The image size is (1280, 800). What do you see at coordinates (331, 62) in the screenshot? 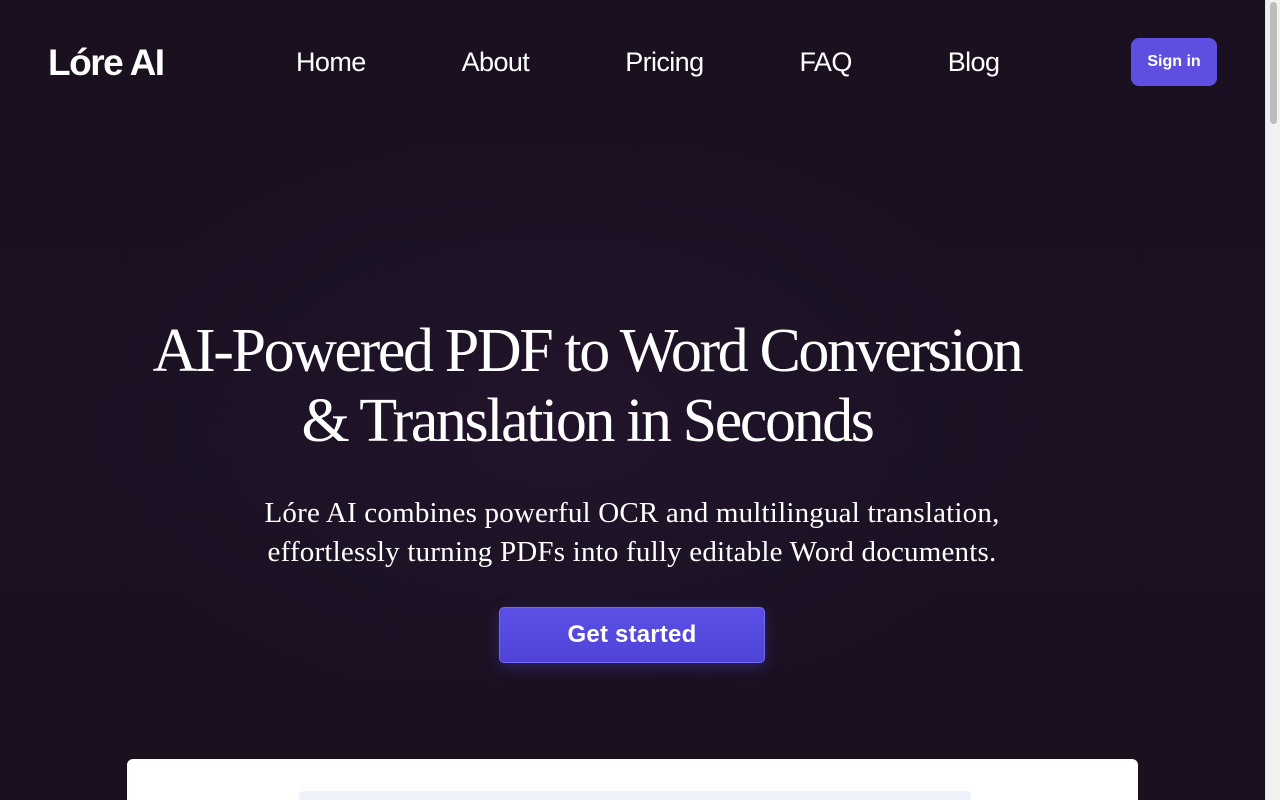
I see `nav-link-home: Home` at bounding box center [331, 62].